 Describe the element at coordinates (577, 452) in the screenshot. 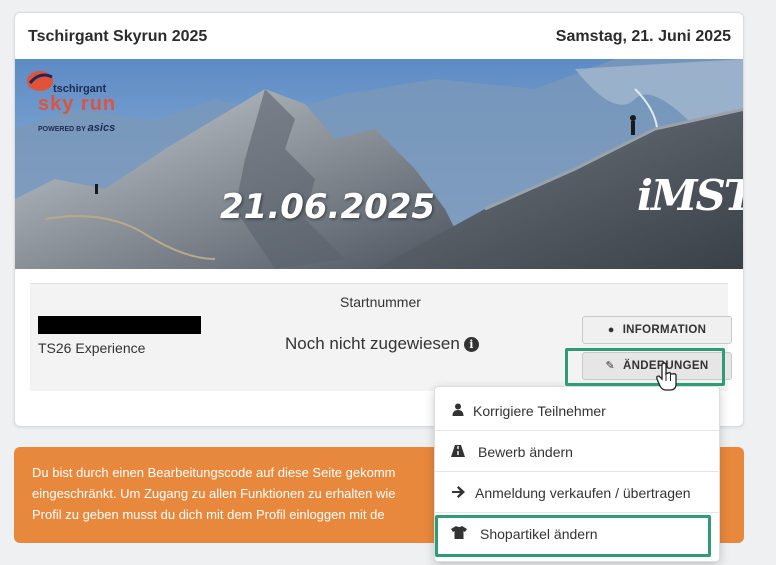

I see `menu-item-change-competition: Bewerb ändern` at that location.